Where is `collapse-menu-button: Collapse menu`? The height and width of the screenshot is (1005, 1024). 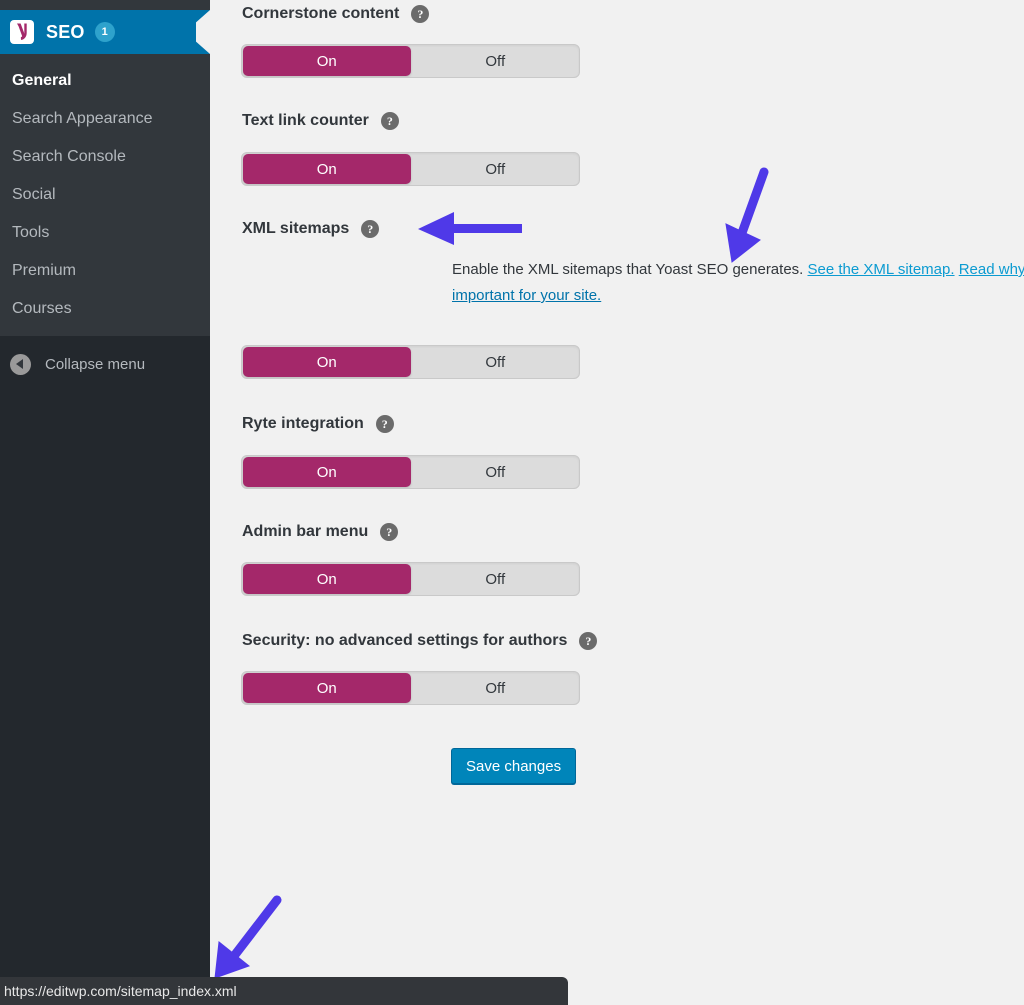 collapse-menu-button: Collapse menu is located at coordinates (105, 364).